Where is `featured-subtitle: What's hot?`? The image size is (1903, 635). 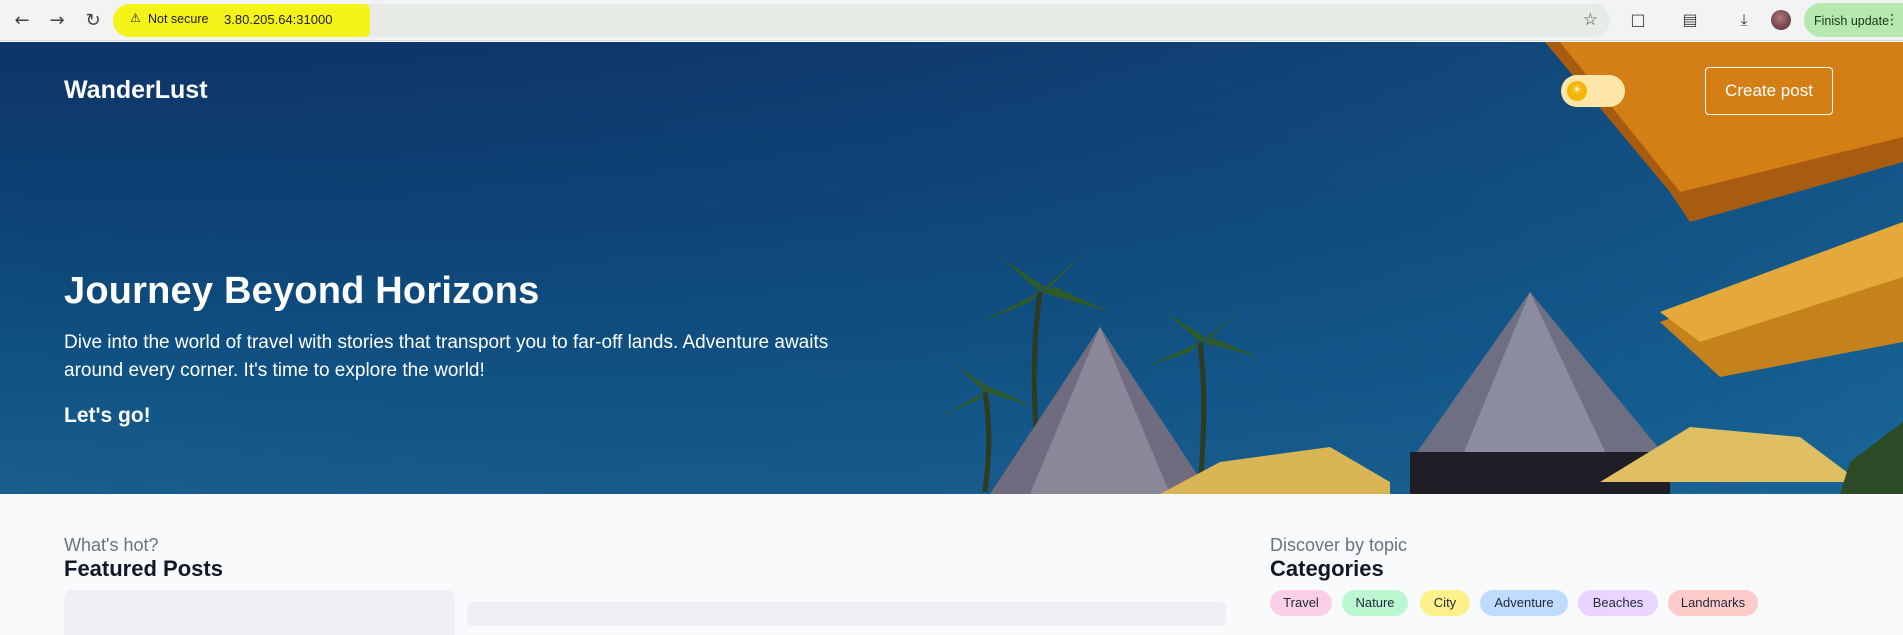
featured-subtitle: What's hot? is located at coordinates (111, 545).